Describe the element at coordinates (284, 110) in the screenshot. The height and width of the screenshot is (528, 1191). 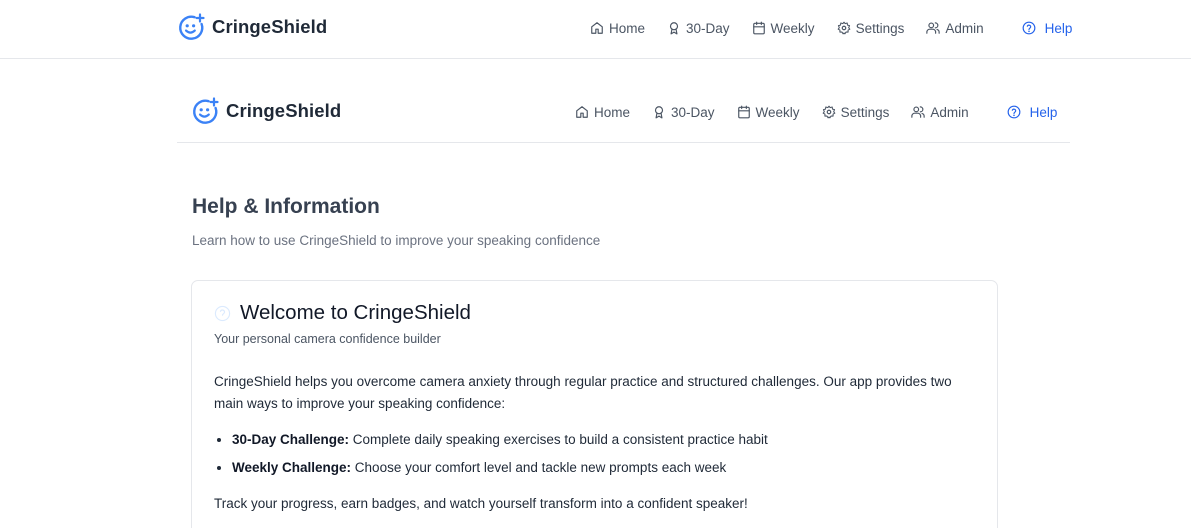
I see `inner-brand-name: CringeShield` at that location.